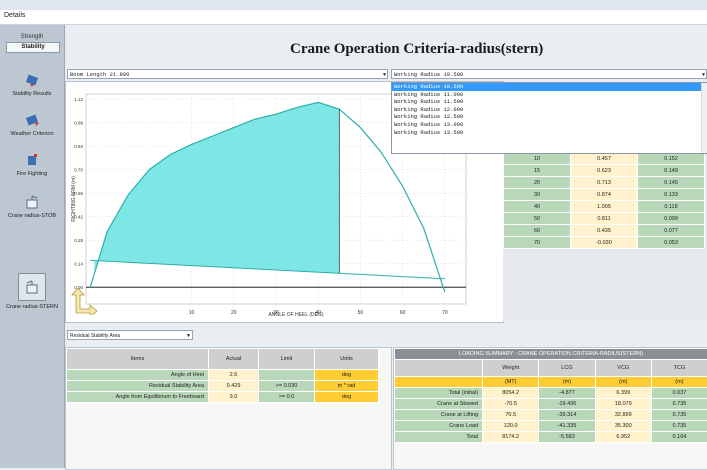  I want to click on table-cell: >= 0.030, so click(287, 386).